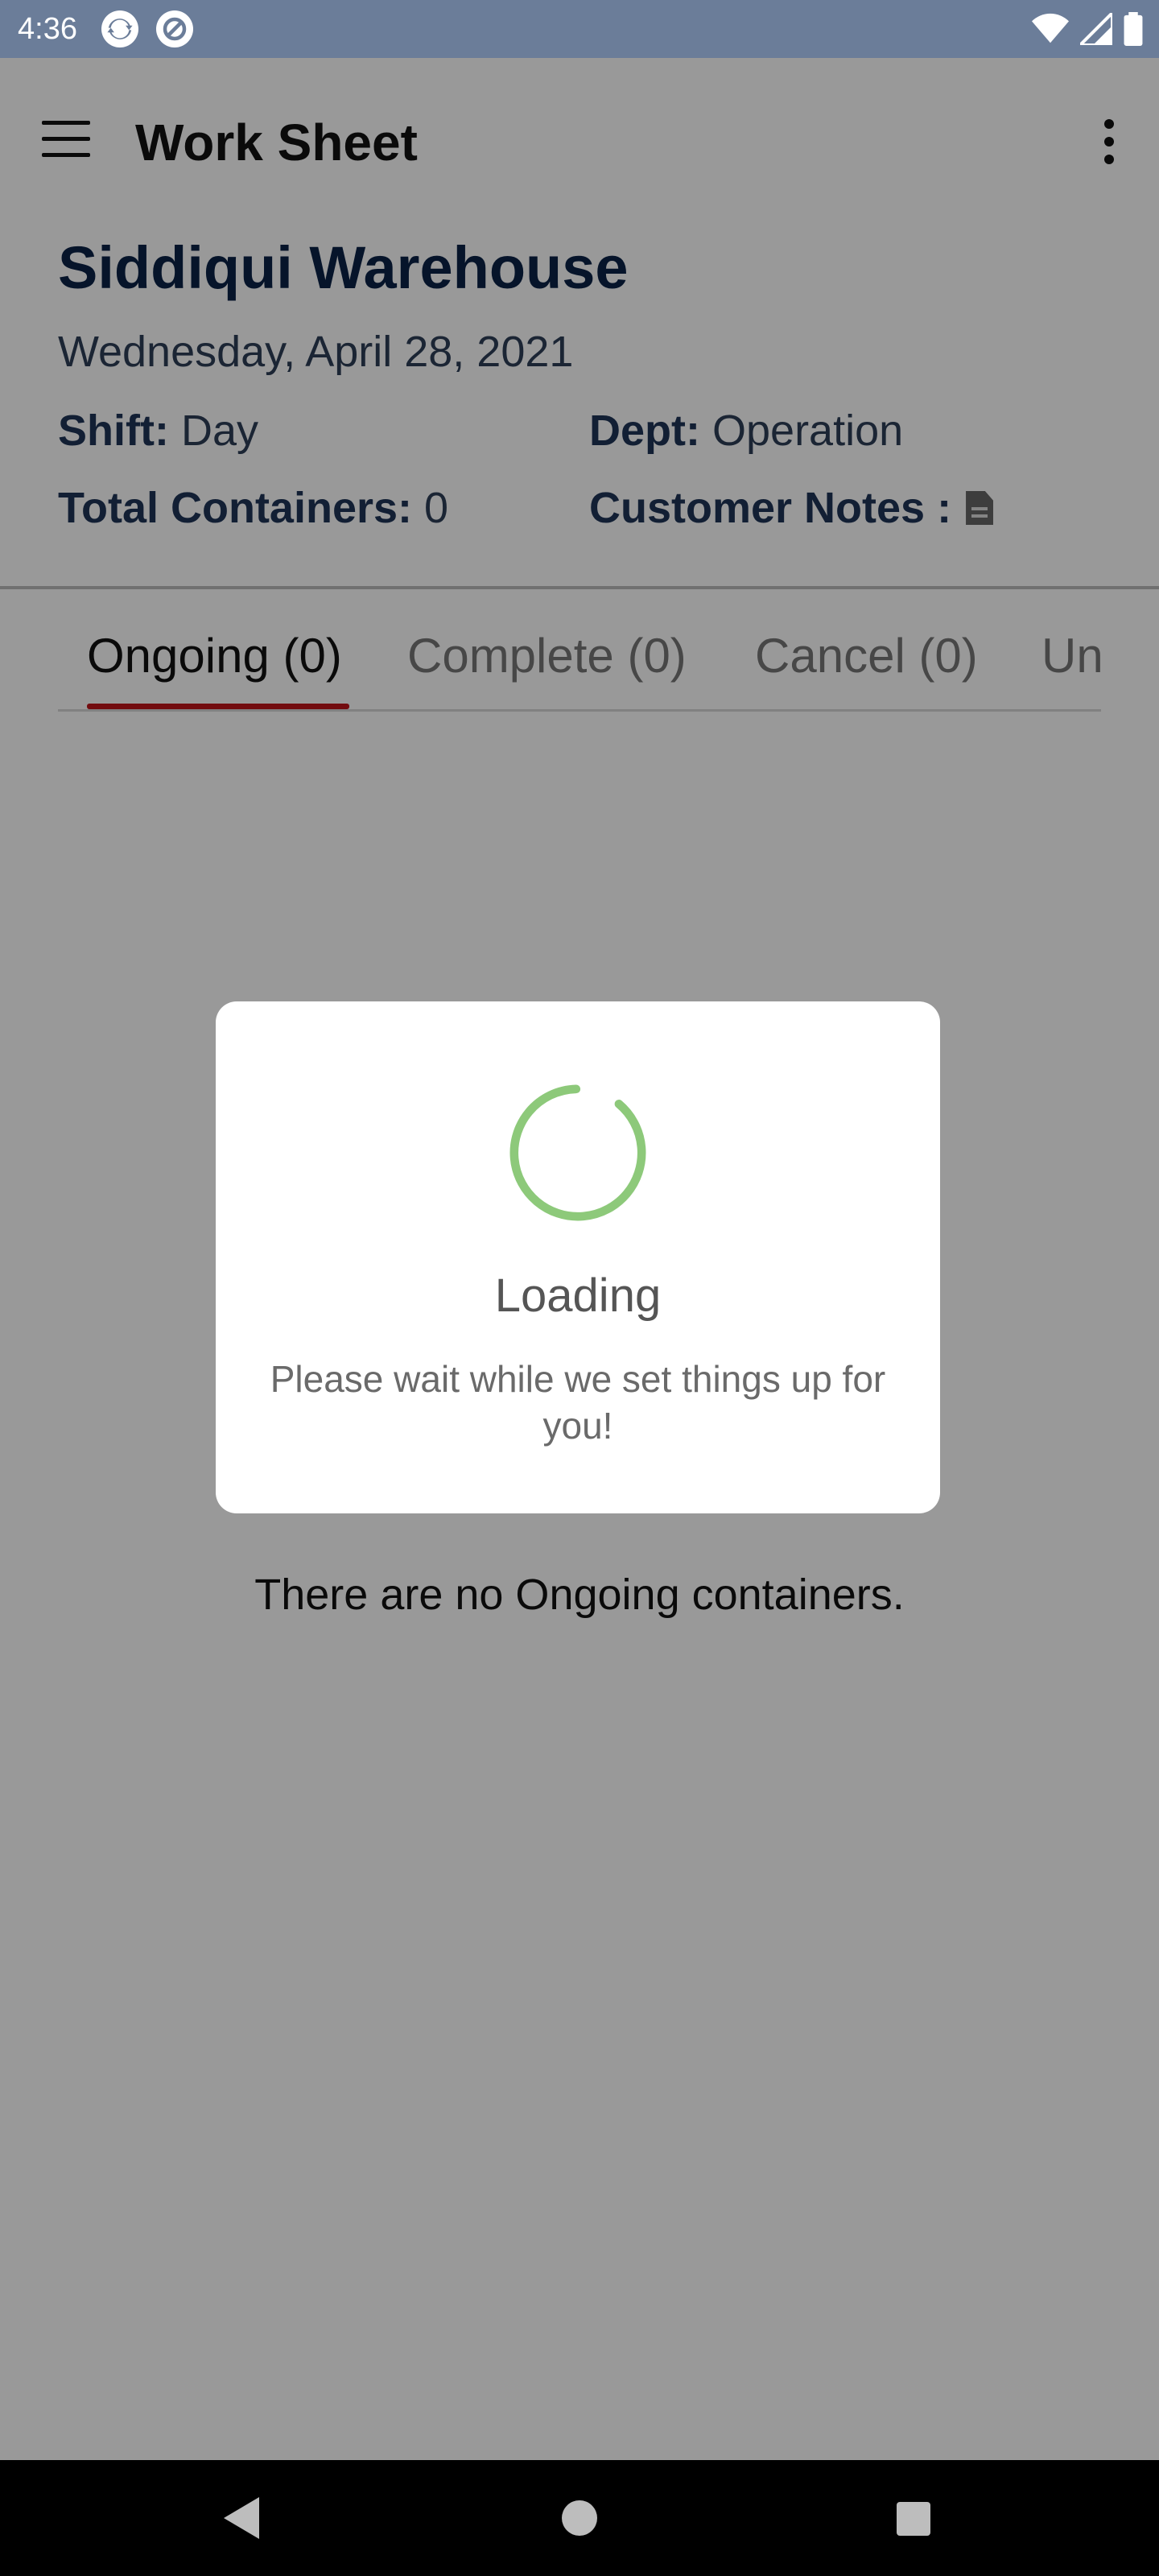 The height and width of the screenshot is (2576, 1159). What do you see at coordinates (579, 29) in the screenshot?
I see `status-bar: 4:36` at bounding box center [579, 29].